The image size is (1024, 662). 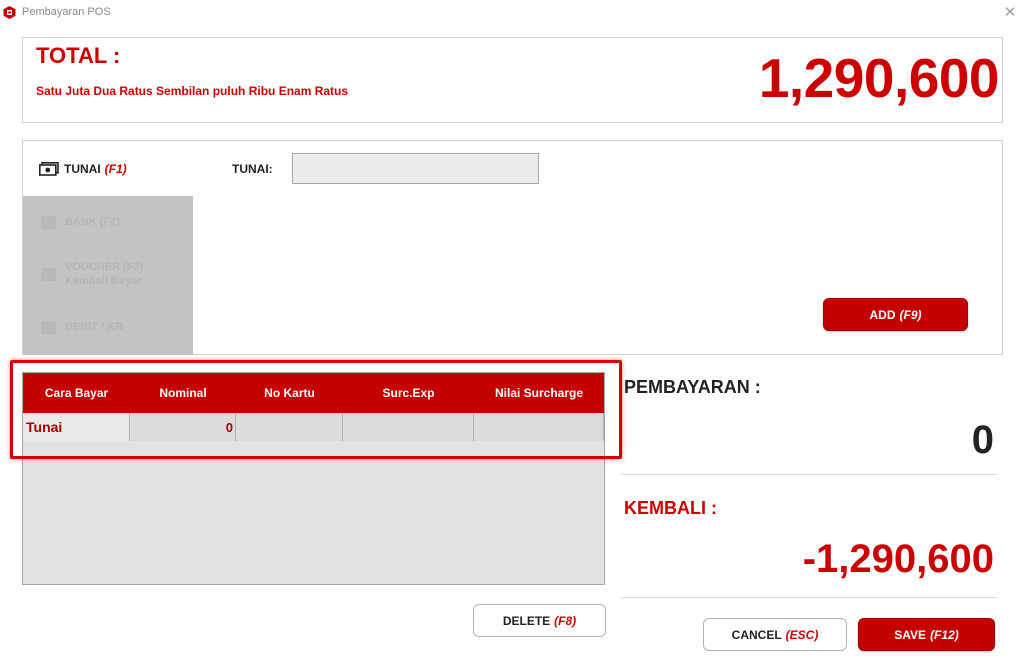 What do you see at coordinates (49, 168) in the screenshot?
I see `cash-icon` at bounding box center [49, 168].